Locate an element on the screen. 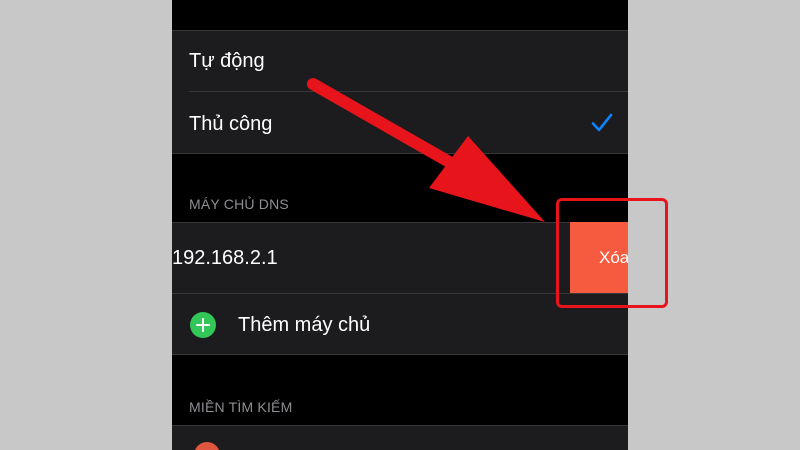  search-domains-top-divider is located at coordinates (400, 425).